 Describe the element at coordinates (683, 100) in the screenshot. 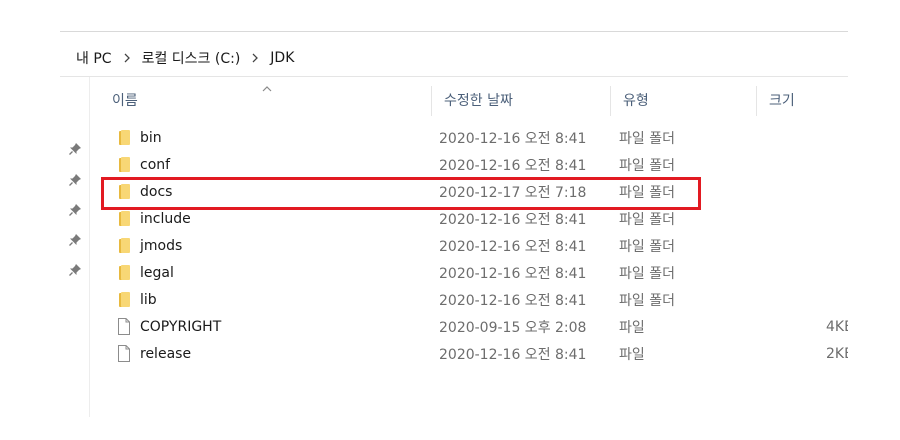

I see `column-header-type: 유형` at that location.